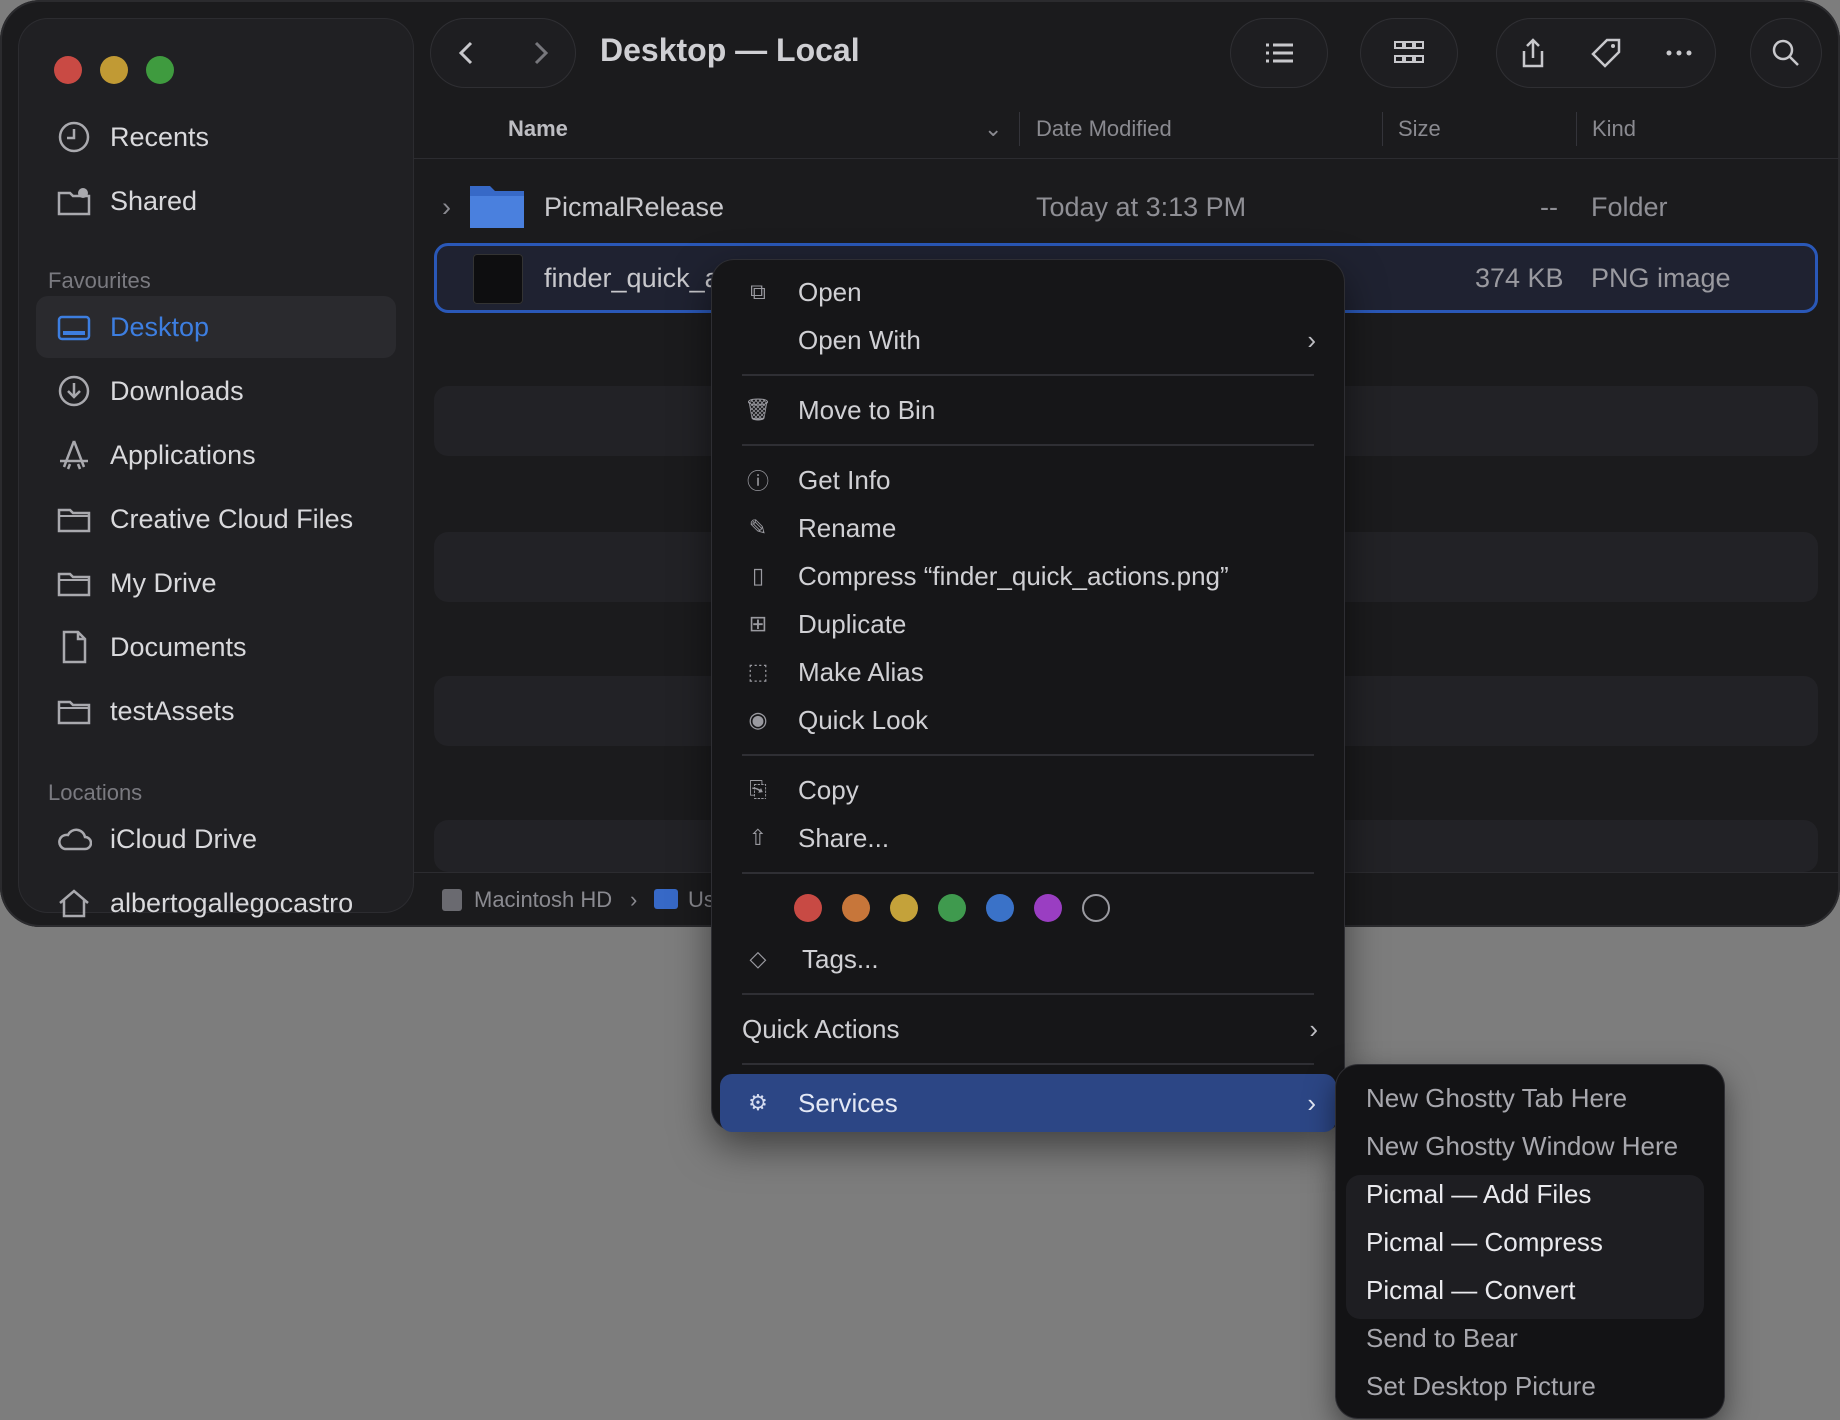 This screenshot has height=1420, width=1840. I want to click on sidebar-item-label: iCloud Drive, so click(184, 838).